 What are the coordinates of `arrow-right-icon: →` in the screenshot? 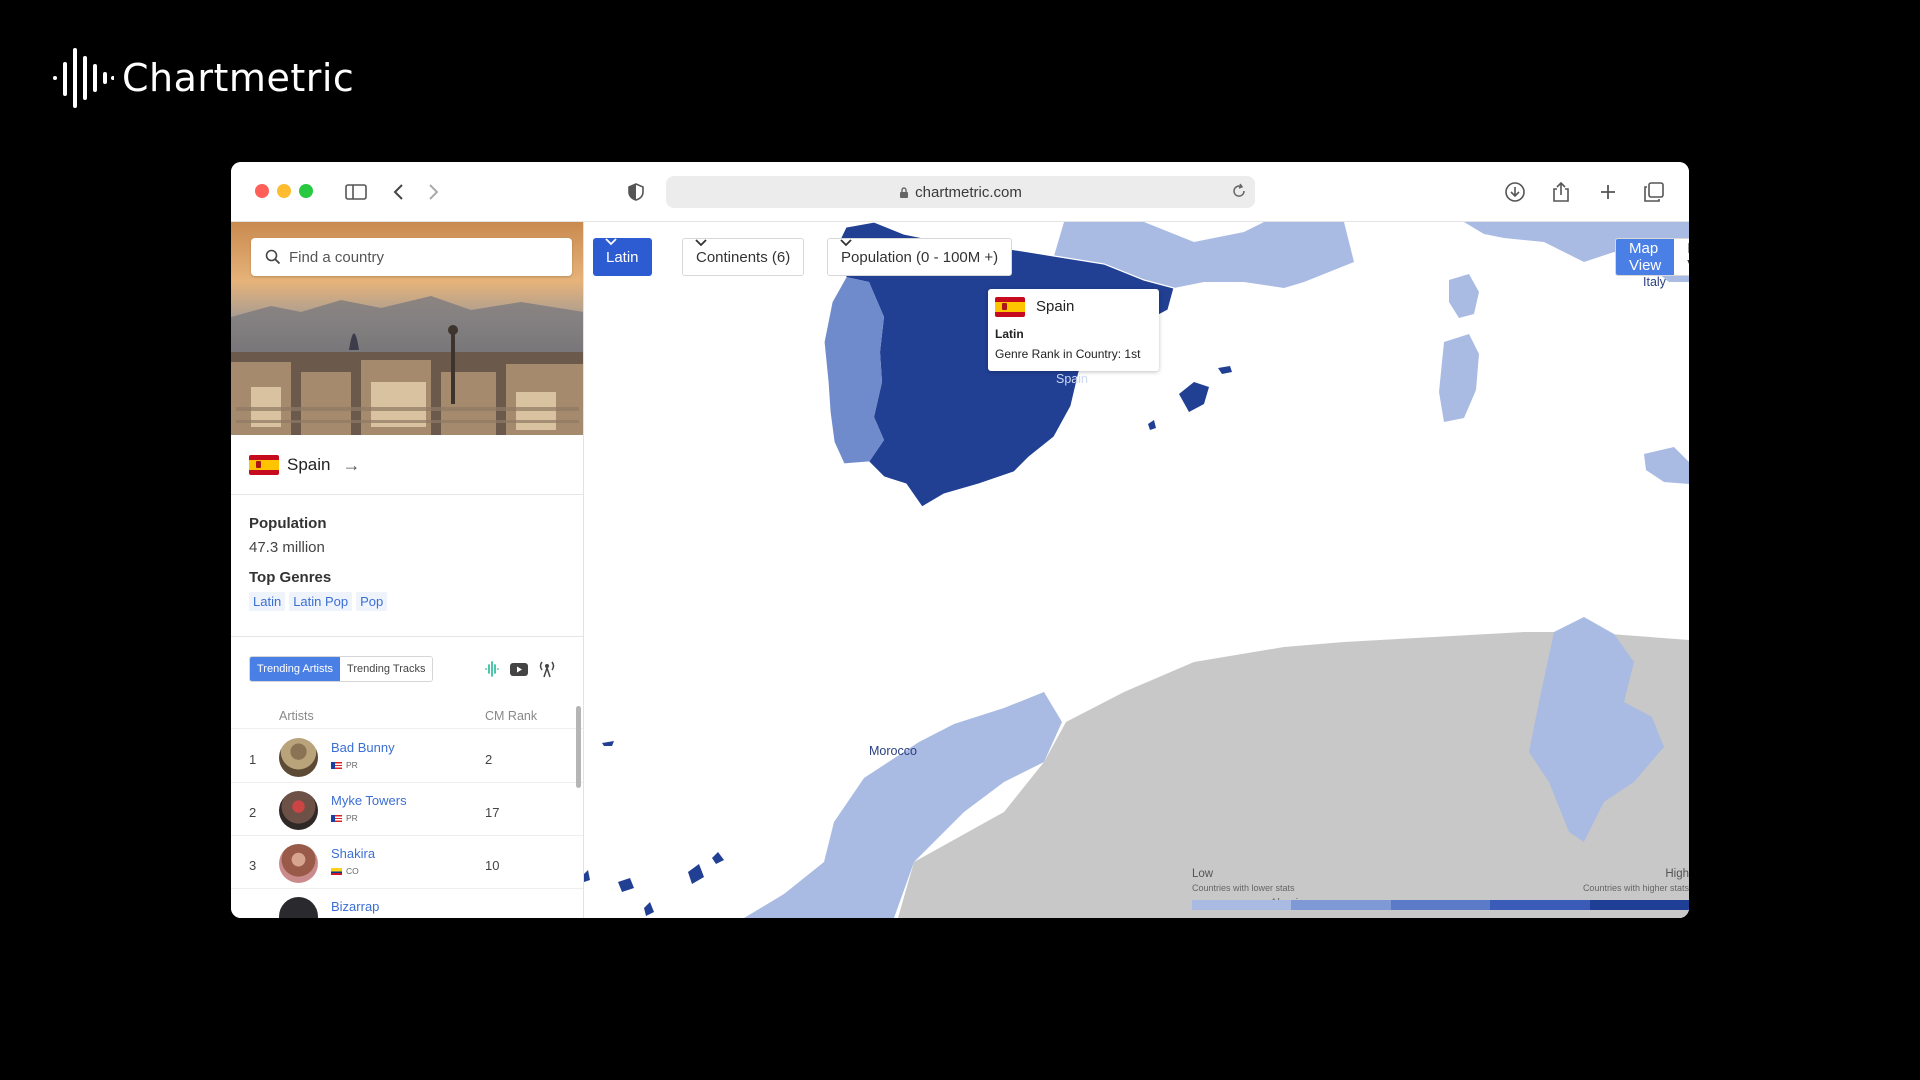 It's located at (351, 465).